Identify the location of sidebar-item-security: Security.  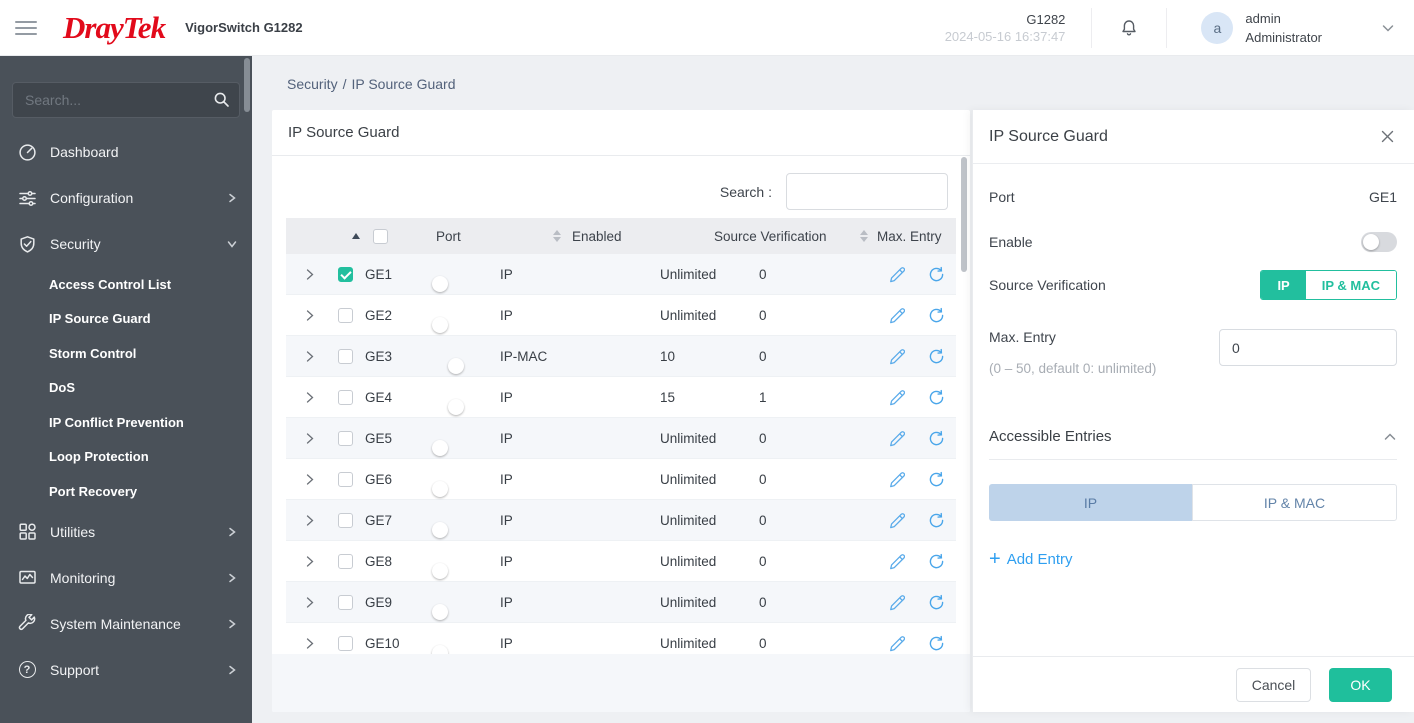
(126, 244).